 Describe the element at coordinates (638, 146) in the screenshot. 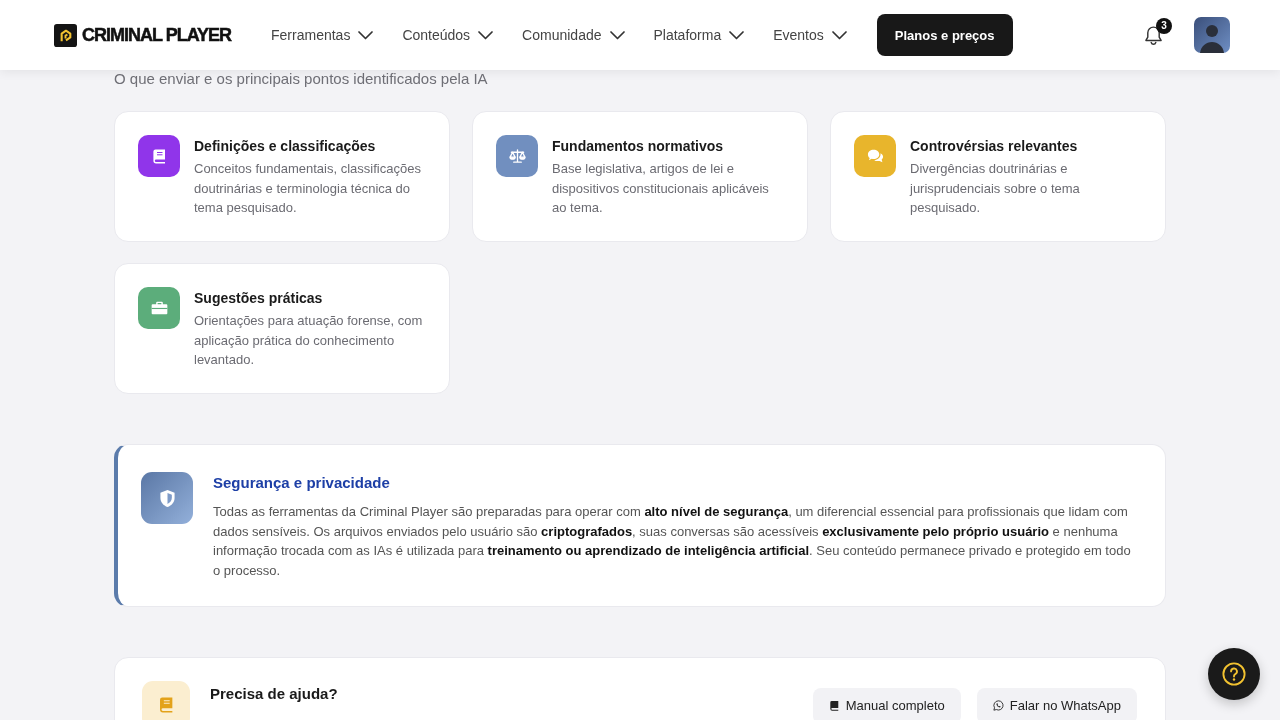

I see `card-title: Fundamentos normativos` at that location.